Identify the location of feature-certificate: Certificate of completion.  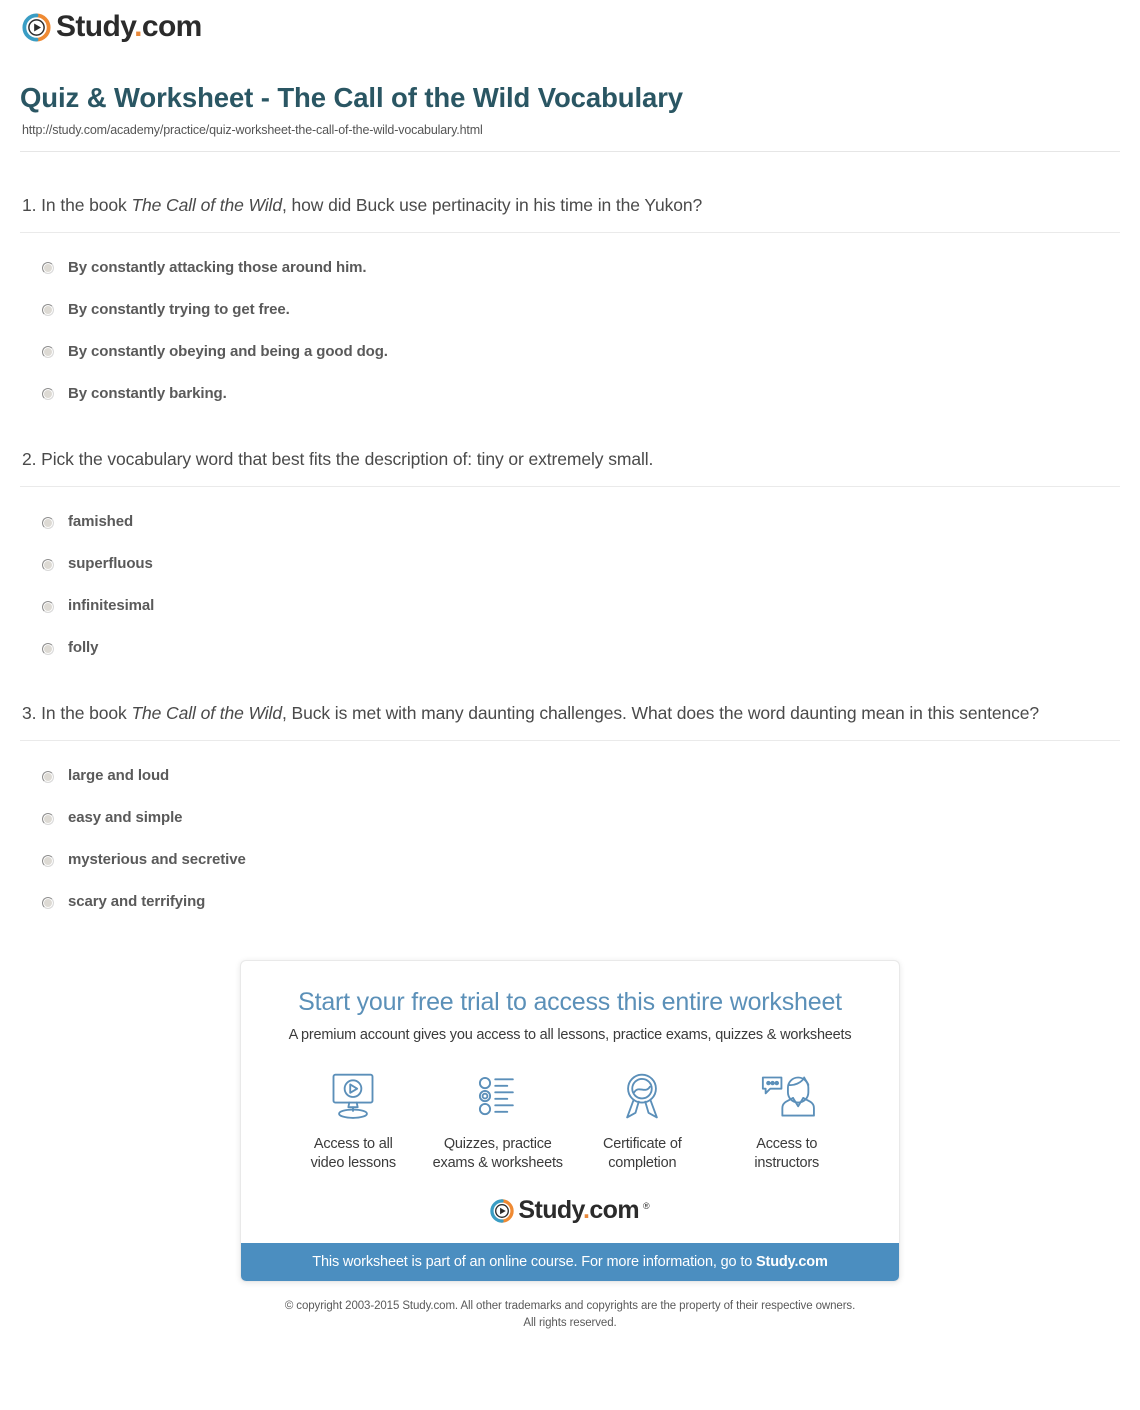
(642, 1120).